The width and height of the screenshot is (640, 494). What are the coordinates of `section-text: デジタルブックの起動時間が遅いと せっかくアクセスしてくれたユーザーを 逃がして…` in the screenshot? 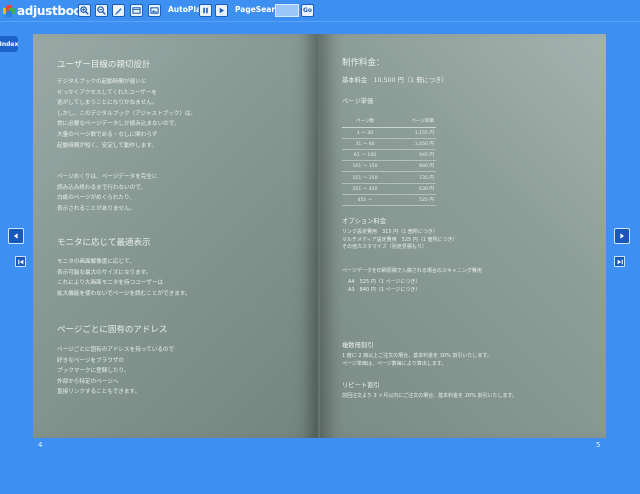 It's located at (127, 114).